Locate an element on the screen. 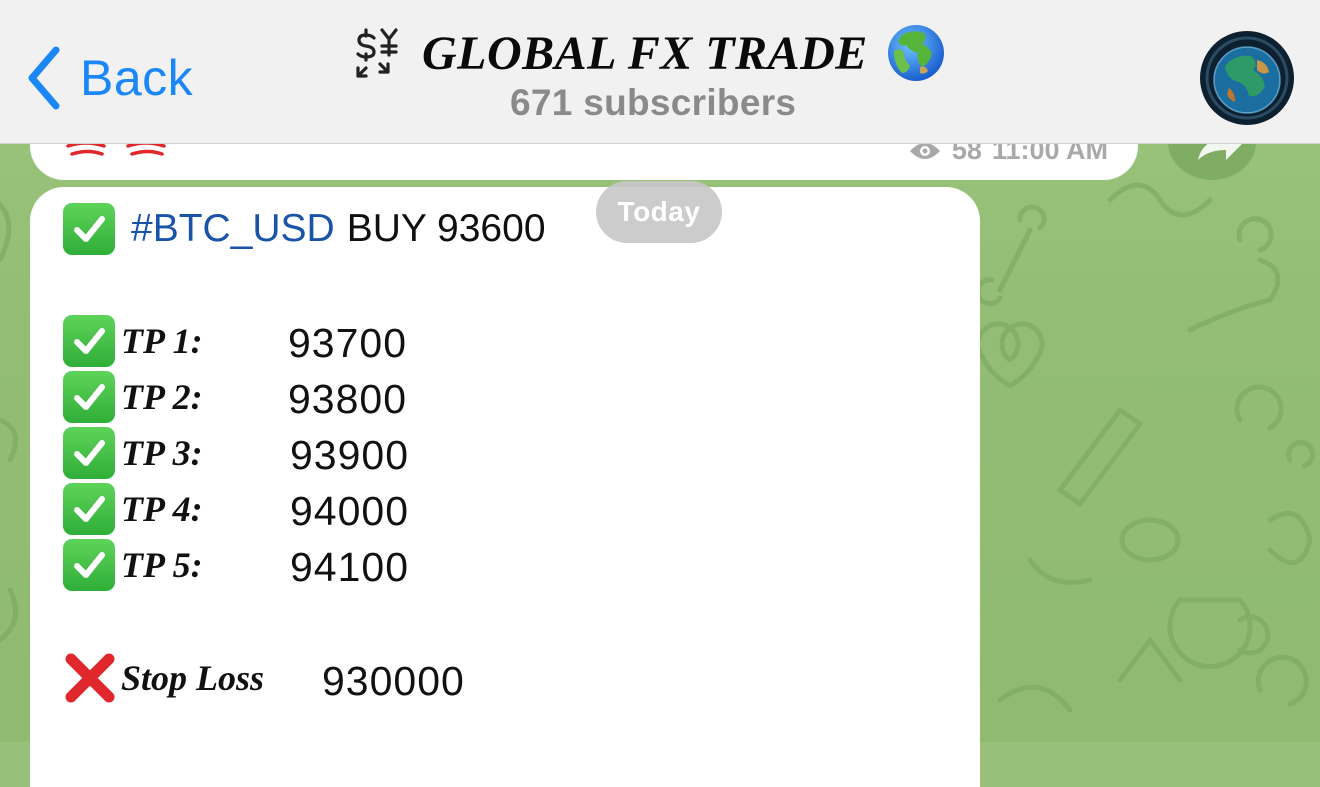  globe-logo is located at coordinates (1247, 78).